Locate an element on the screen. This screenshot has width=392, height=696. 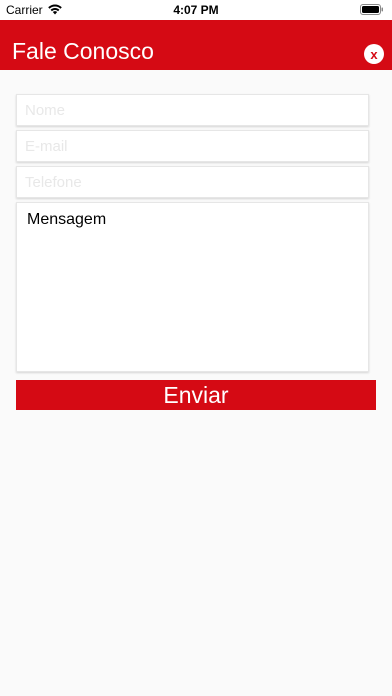
name-field is located at coordinates (192, 110).